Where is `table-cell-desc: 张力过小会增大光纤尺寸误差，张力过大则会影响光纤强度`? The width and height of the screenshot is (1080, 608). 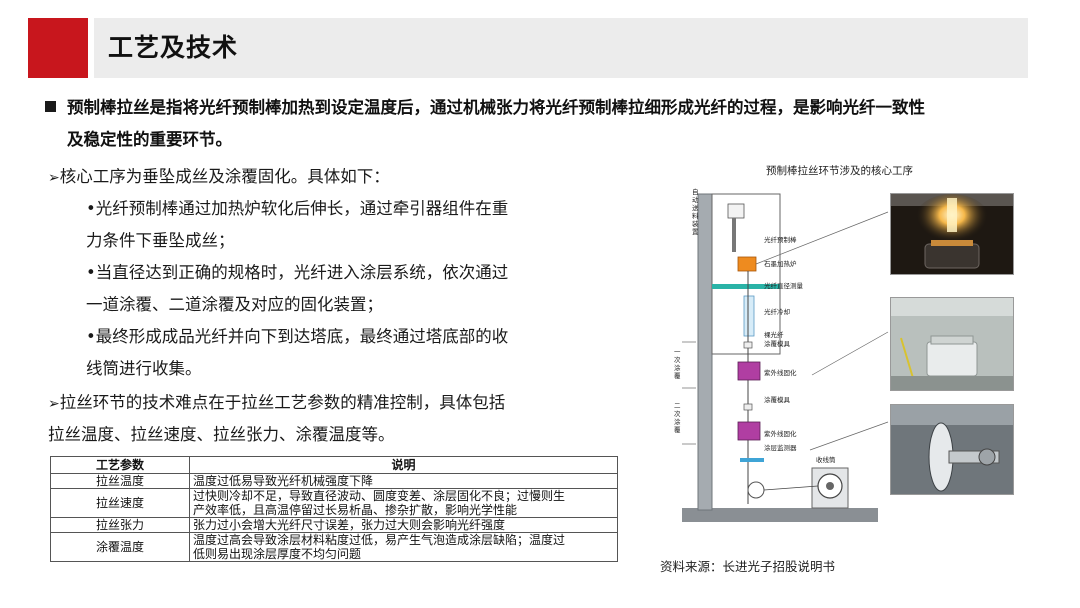
table-cell-desc: 张力过小会增大光纤尺寸误差，张力过大则会影响光纤强度 is located at coordinates (403, 525).